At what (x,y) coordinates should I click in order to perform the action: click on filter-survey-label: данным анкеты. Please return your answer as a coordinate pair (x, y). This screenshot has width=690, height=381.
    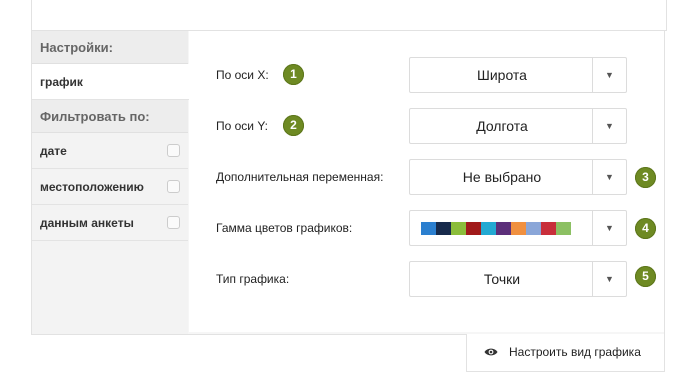
    Looking at the image, I should click on (87, 223).